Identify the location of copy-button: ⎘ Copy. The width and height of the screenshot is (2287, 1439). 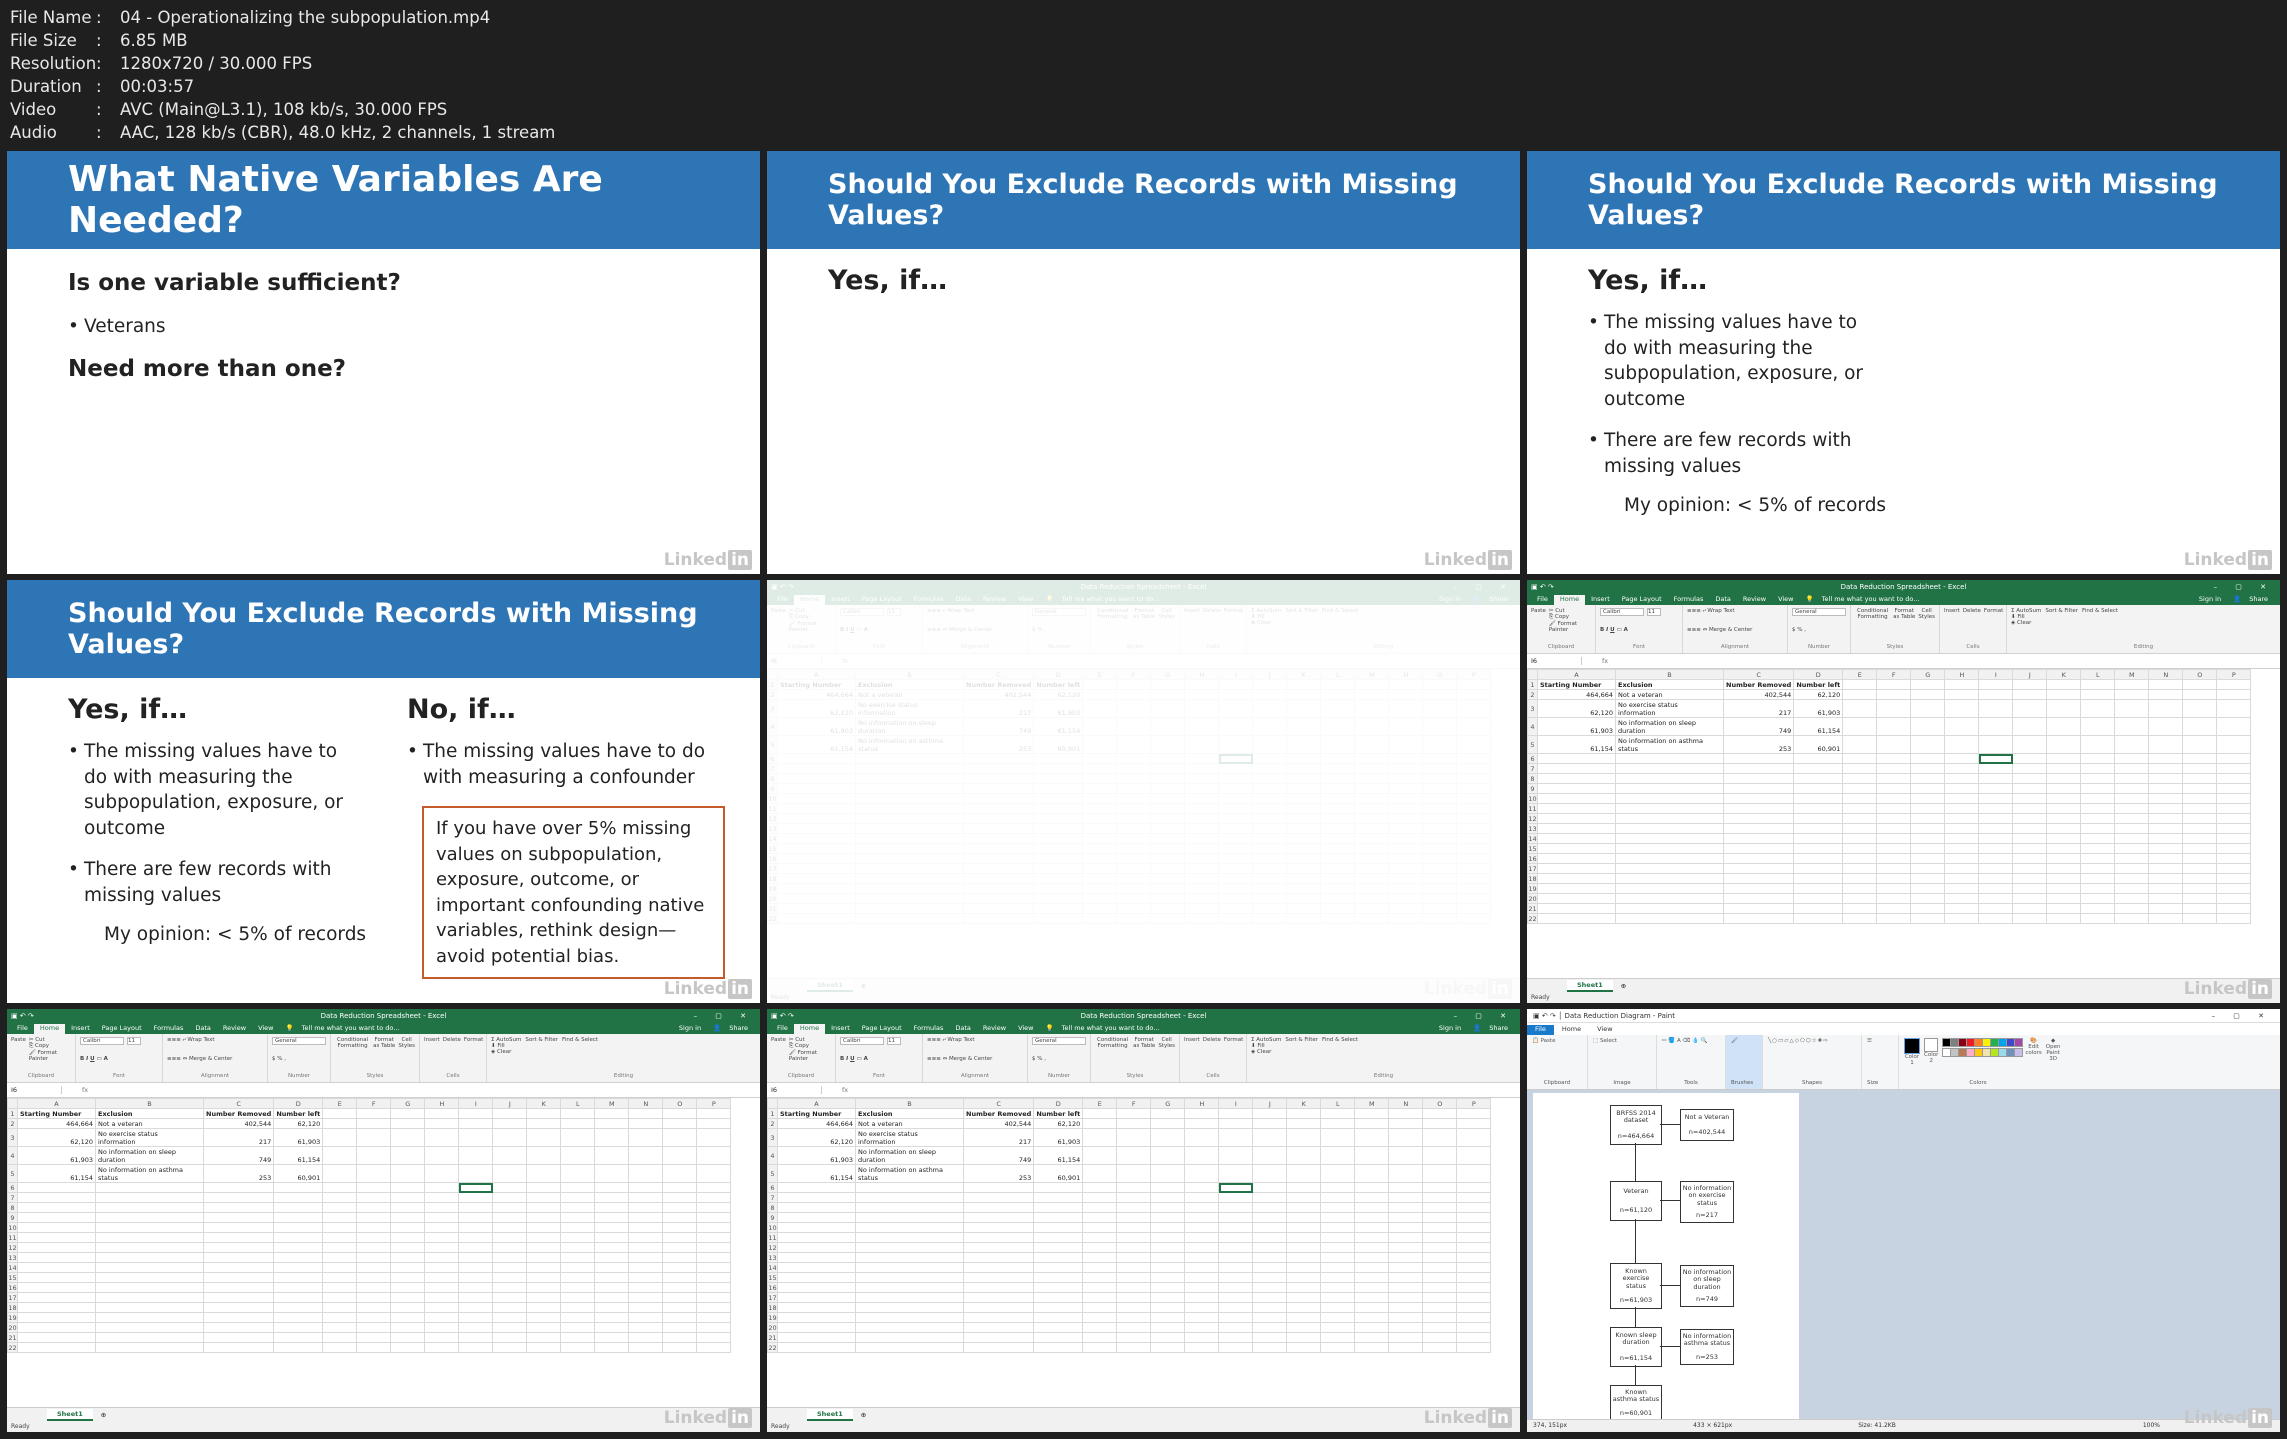
(810, 1046).